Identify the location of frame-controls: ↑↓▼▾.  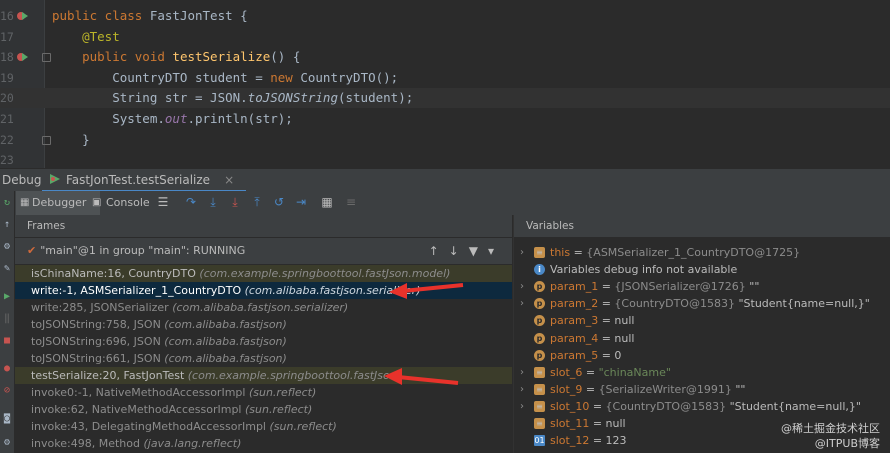
(466, 251).